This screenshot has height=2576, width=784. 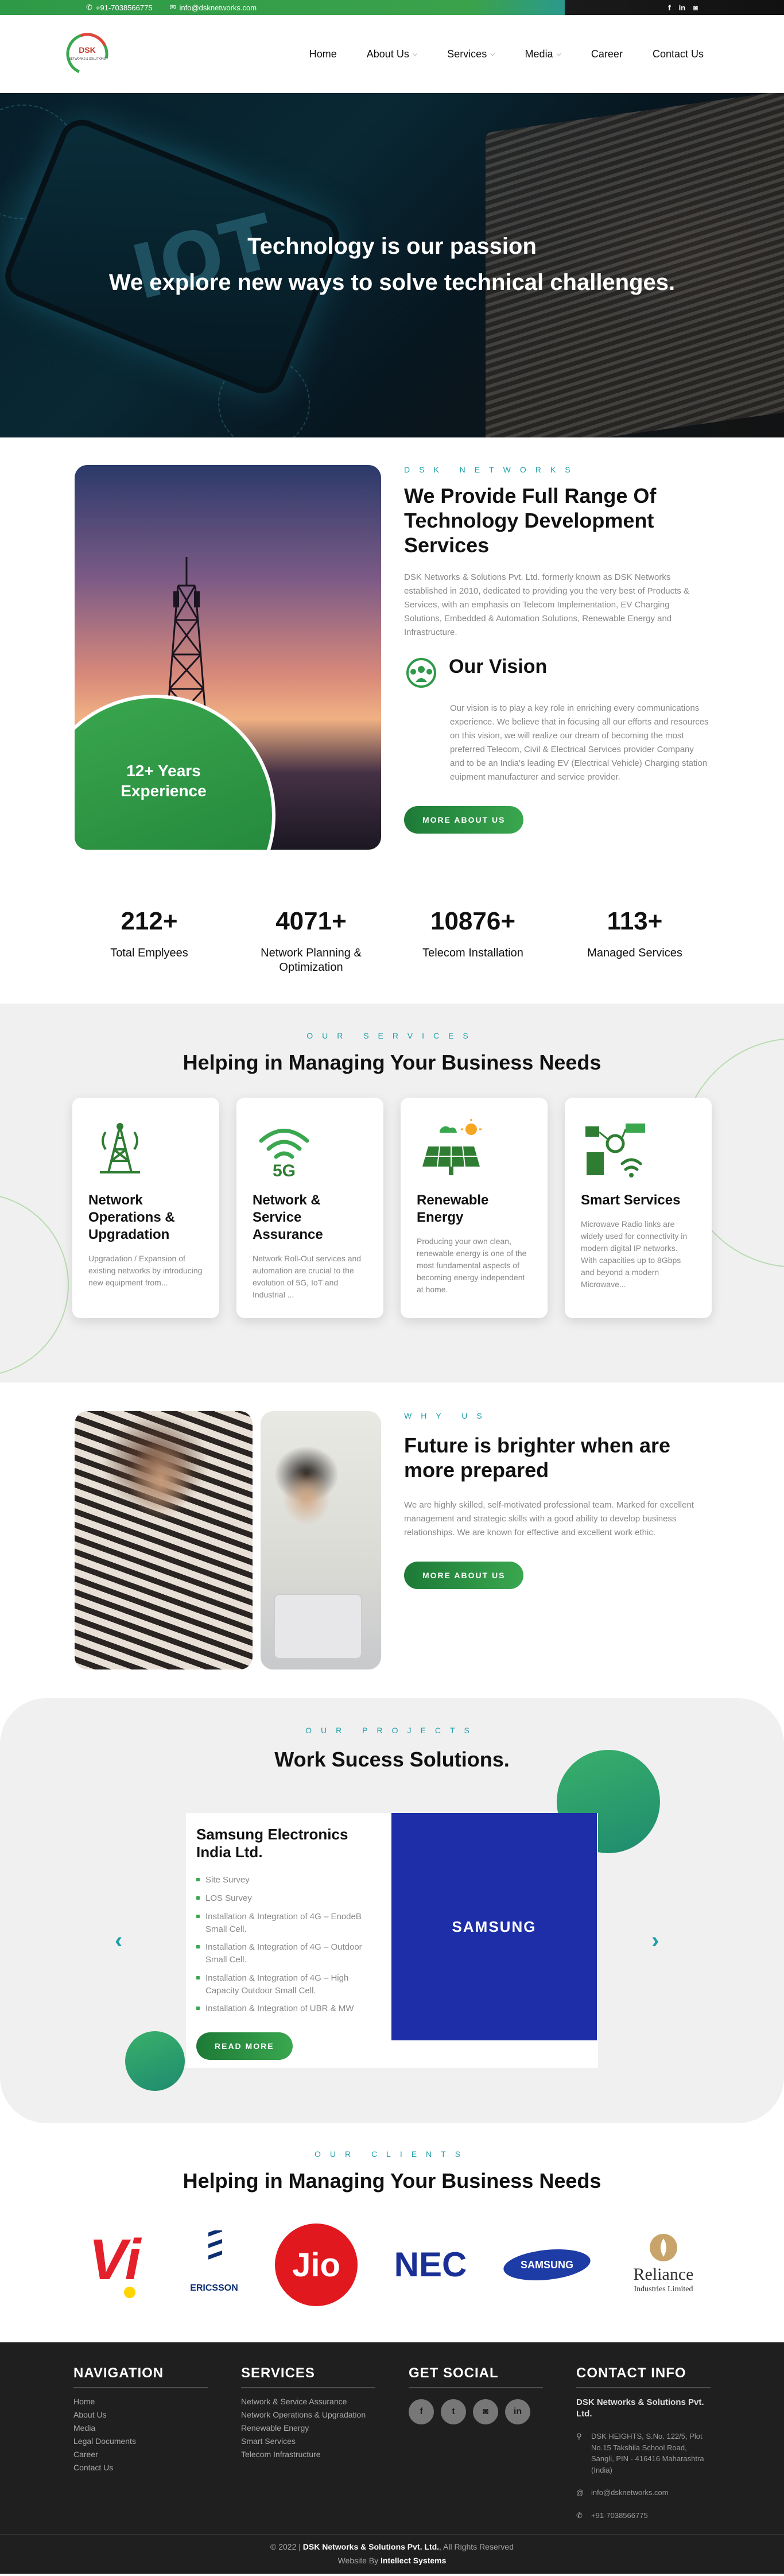 I want to click on vision-title: Our Vision, so click(x=498, y=666).